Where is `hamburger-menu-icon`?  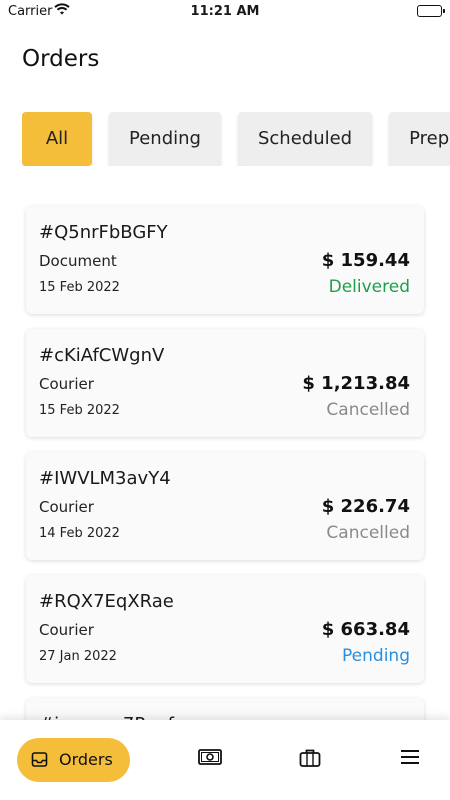
hamburger-menu-icon is located at coordinates (410, 759).